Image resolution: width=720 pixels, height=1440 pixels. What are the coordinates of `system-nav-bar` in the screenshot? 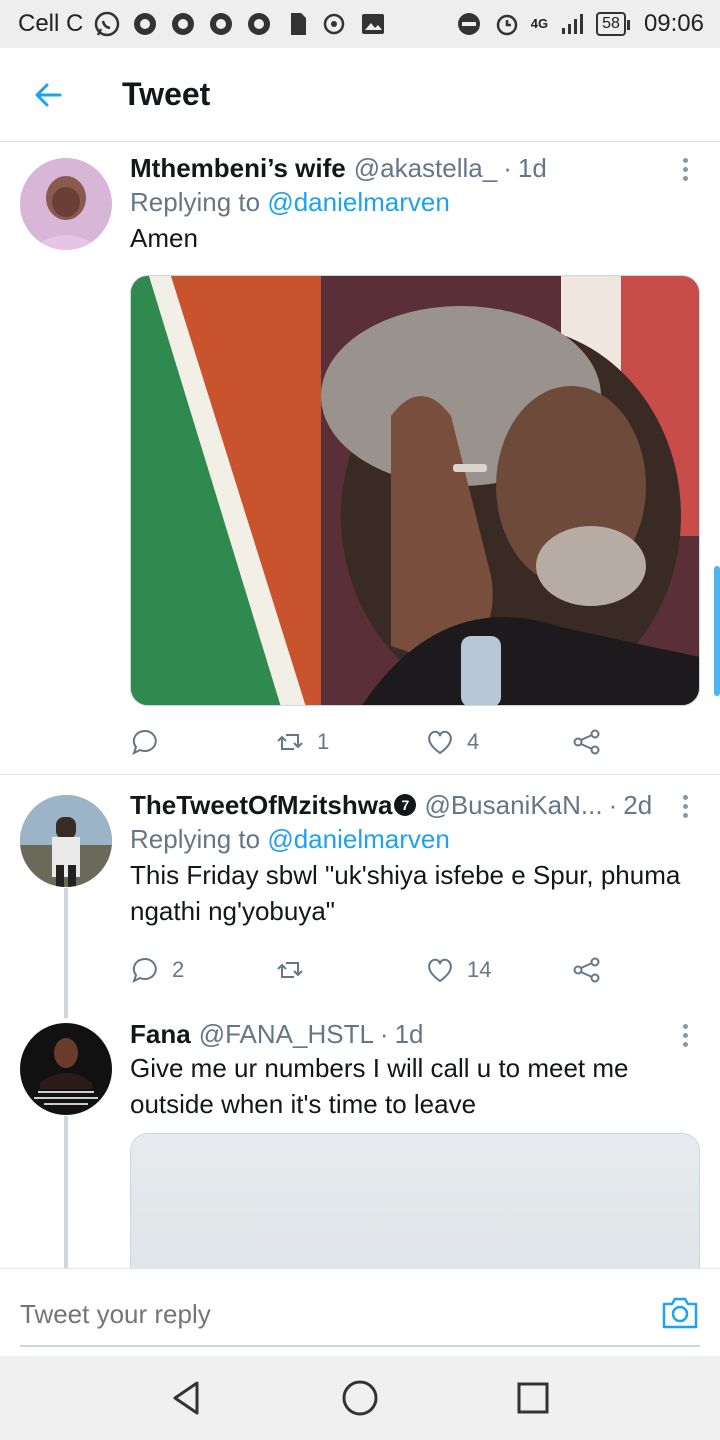 It's located at (360, 1398).